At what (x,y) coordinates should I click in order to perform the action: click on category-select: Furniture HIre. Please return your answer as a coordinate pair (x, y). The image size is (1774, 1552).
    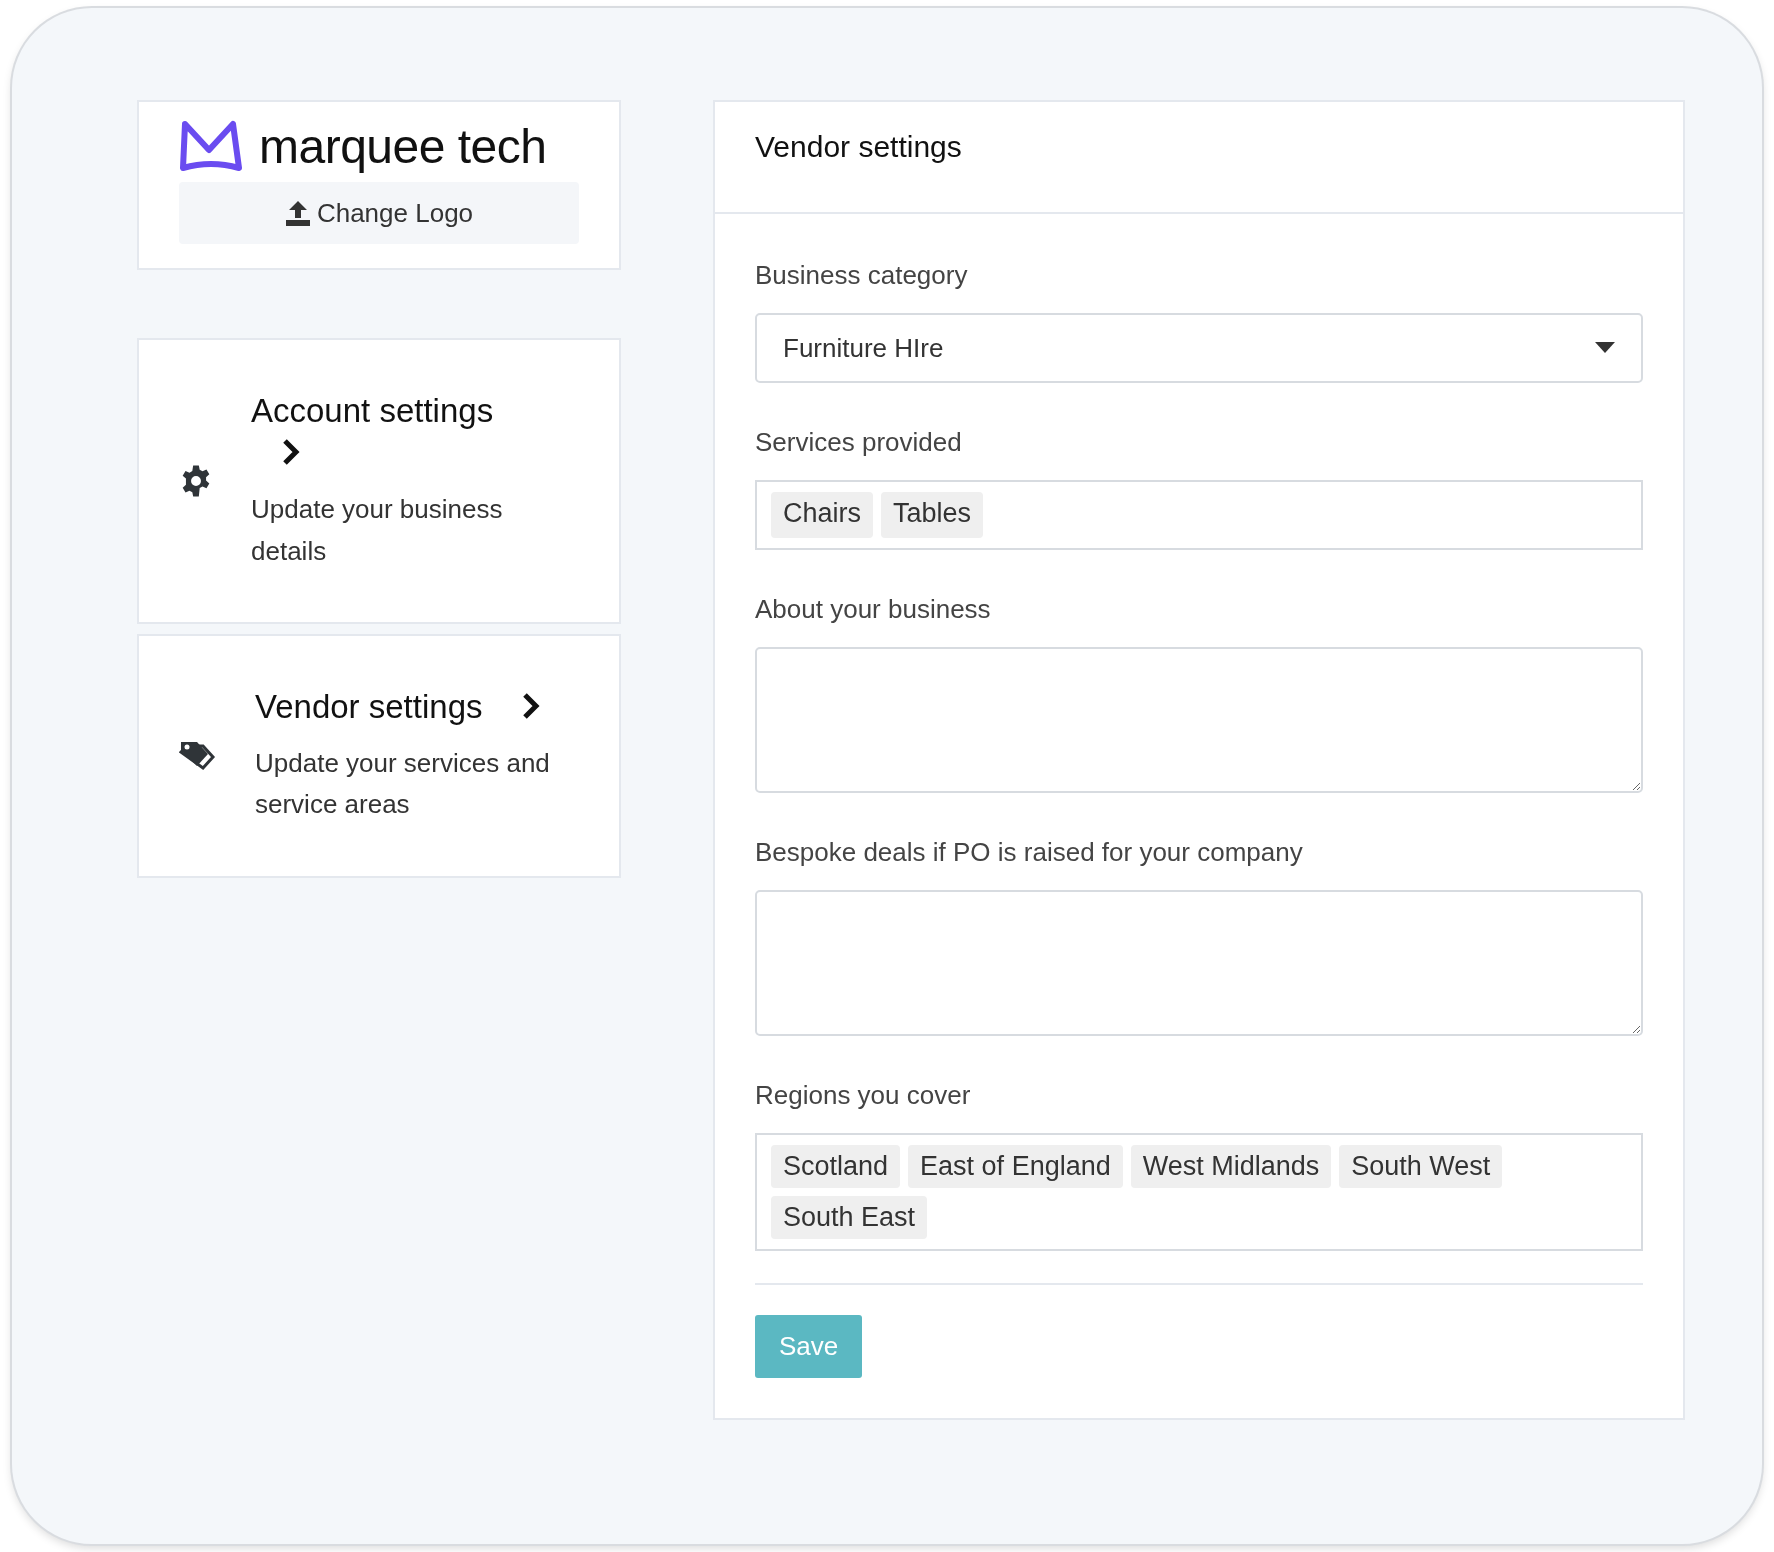
    Looking at the image, I should click on (1199, 348).